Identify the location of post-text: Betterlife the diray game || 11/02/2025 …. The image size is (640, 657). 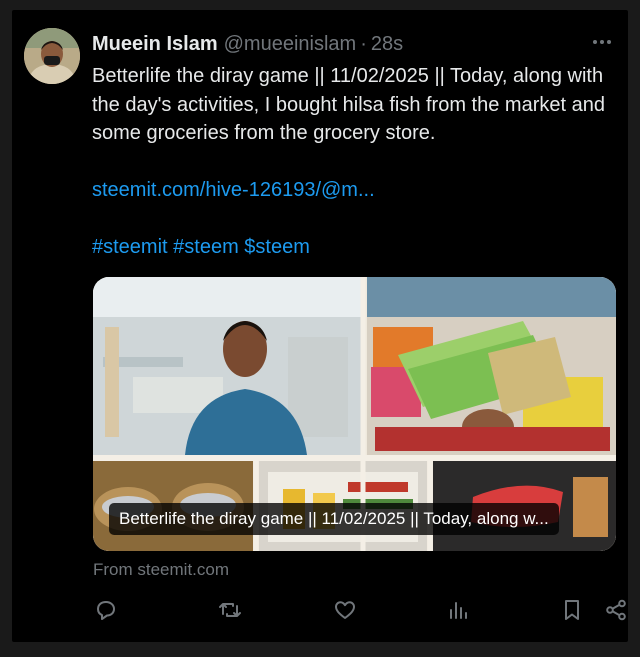
(348, 104).